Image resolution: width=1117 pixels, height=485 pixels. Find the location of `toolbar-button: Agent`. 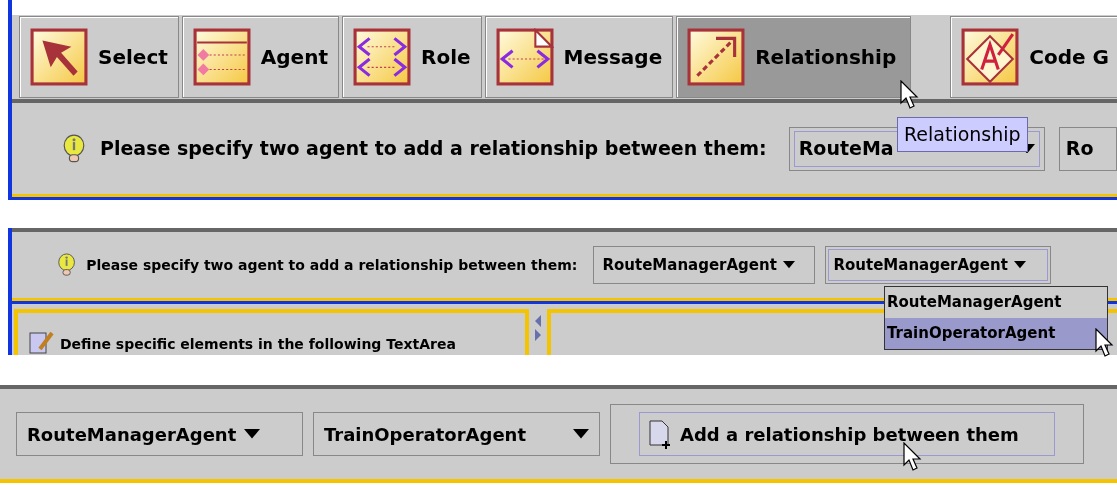

toolbar-button: Agent is located at coordinates (260, 57).